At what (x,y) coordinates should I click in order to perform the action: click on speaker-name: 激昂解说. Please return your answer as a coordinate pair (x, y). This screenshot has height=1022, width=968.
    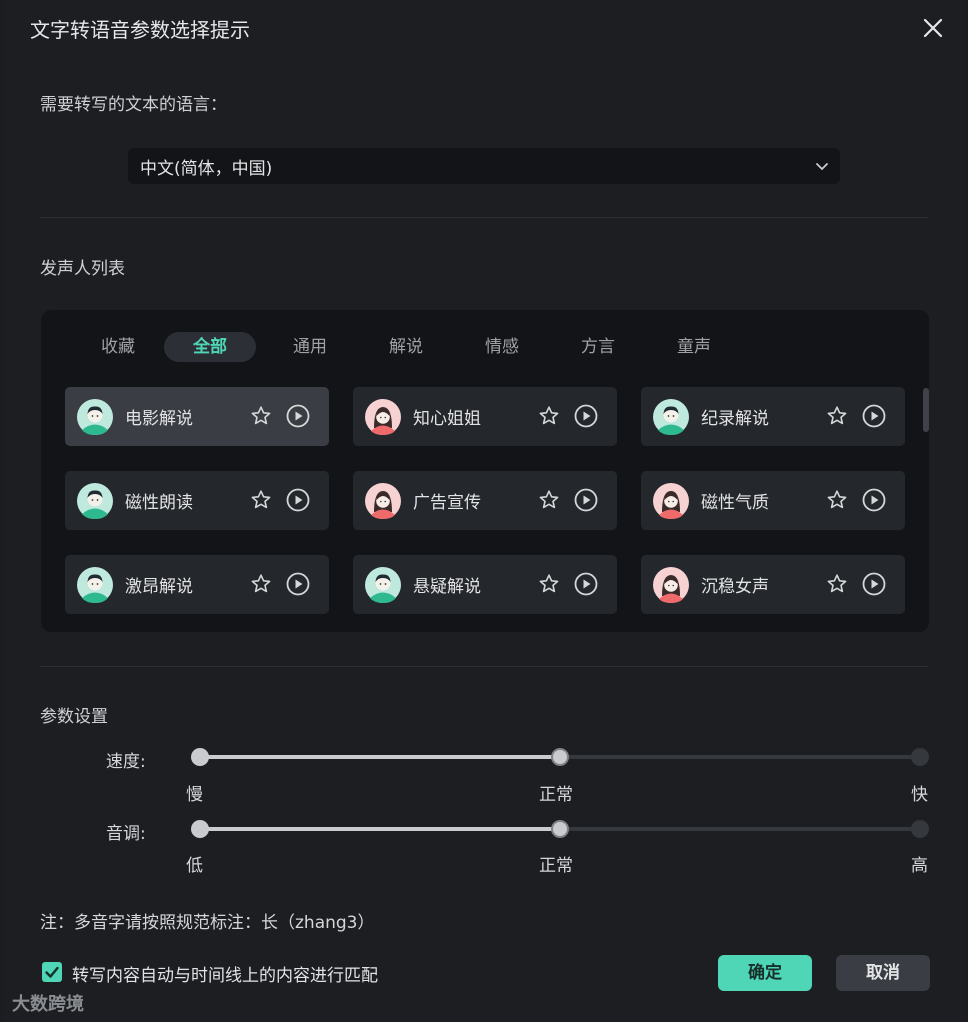
    Looking at the image, I should click on (159, 587).